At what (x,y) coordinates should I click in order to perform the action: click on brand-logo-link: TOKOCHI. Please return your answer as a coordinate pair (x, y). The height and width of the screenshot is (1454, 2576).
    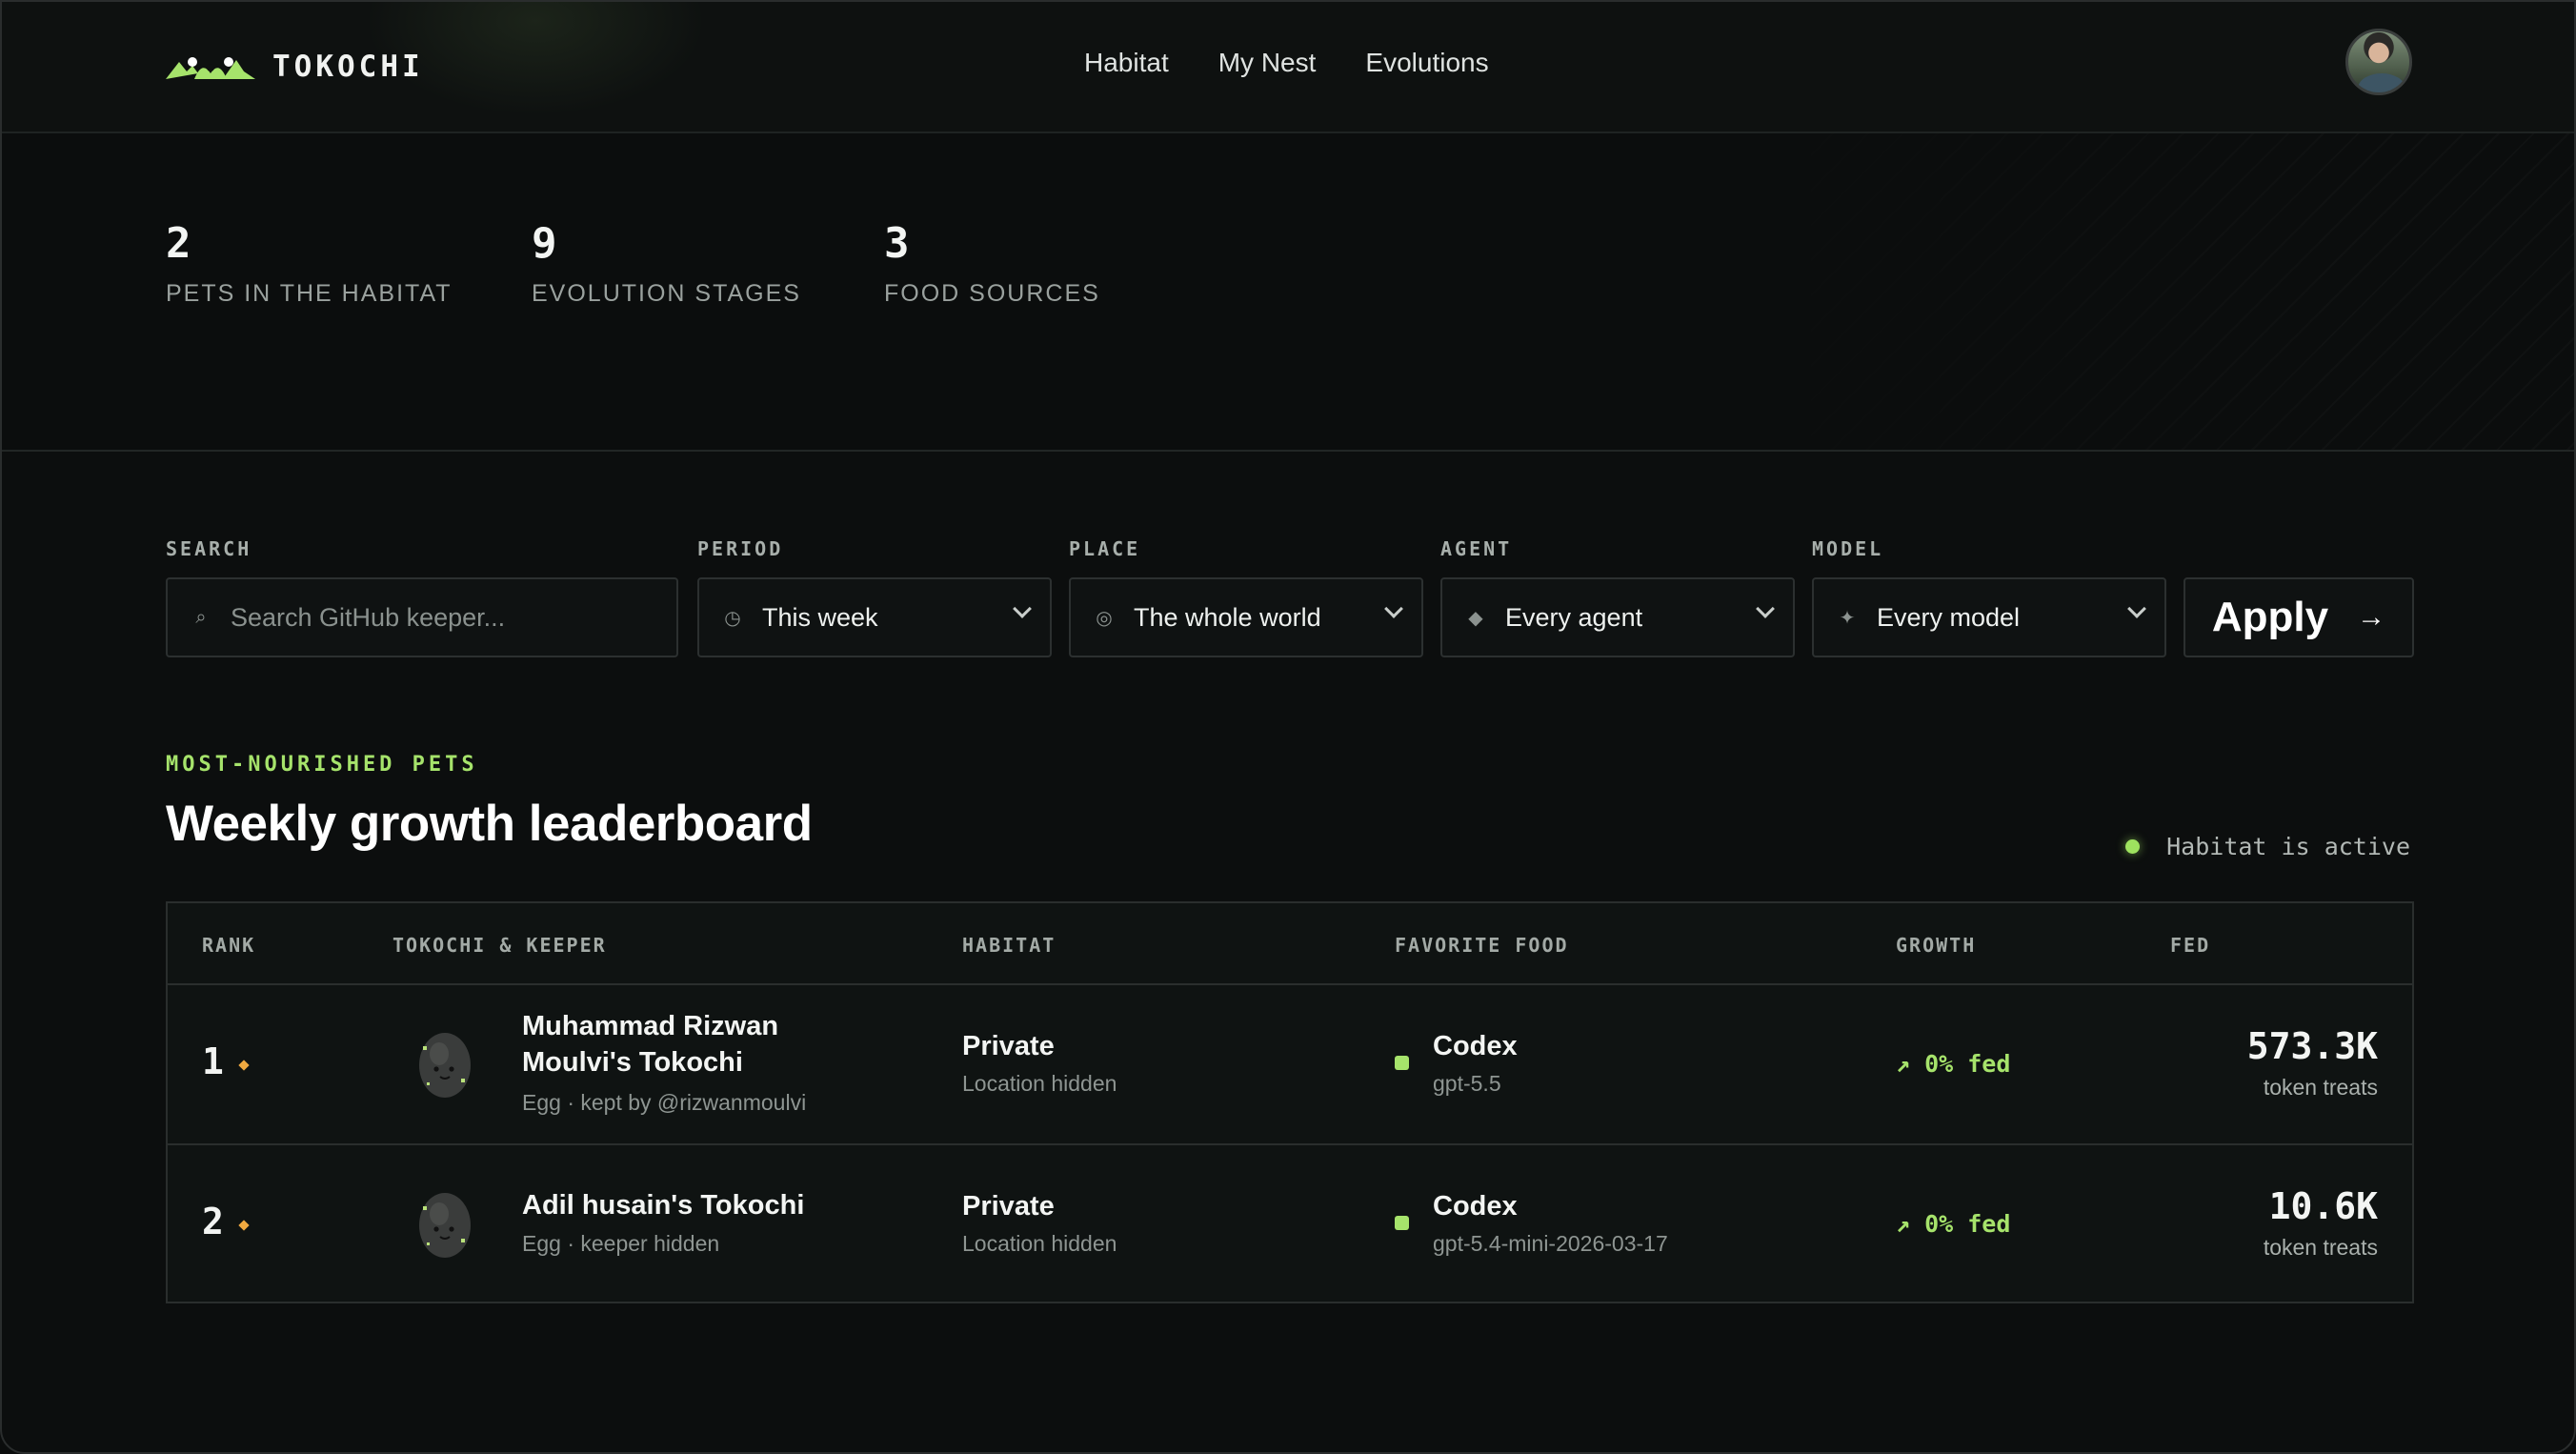
    Looking at the image, I should click on (295, 67).